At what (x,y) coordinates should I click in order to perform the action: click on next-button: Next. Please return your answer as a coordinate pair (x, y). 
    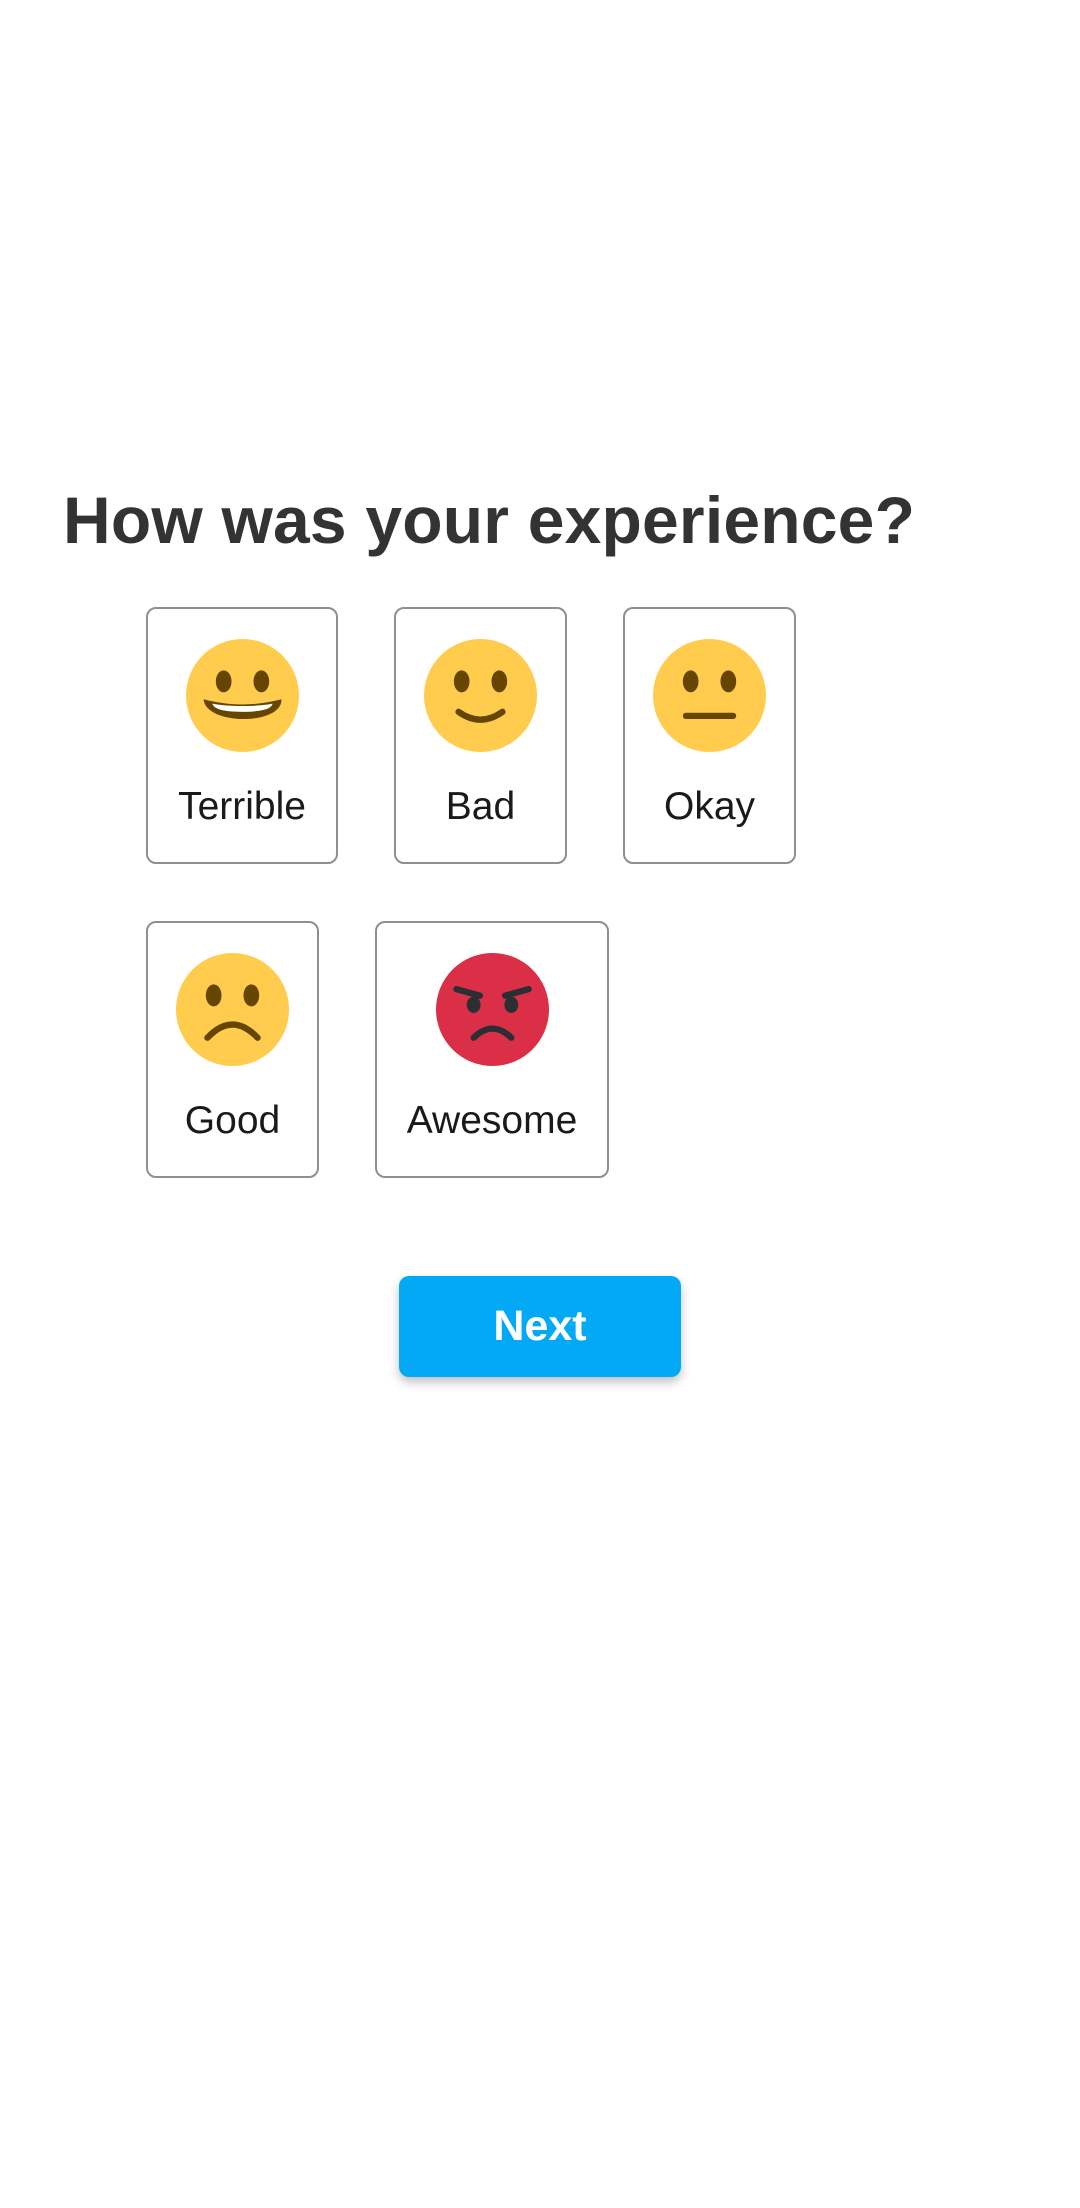
    Looking at the image, I should click on (540, 1326).